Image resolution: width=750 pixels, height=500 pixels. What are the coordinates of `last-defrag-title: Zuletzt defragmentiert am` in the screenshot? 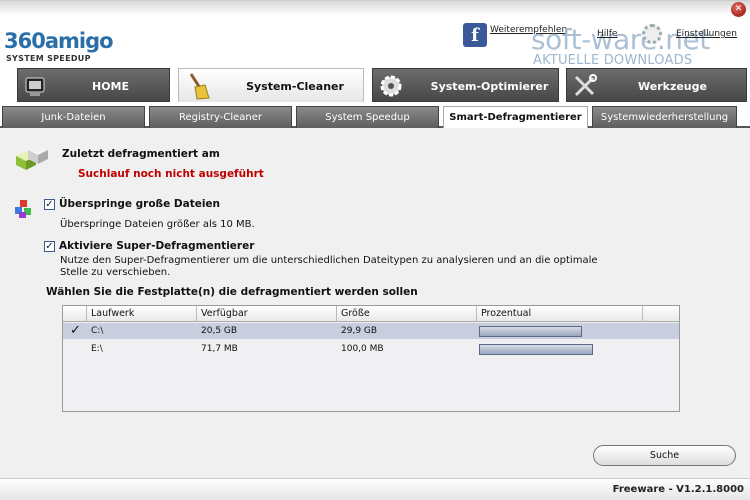 It's located at (141, 154).